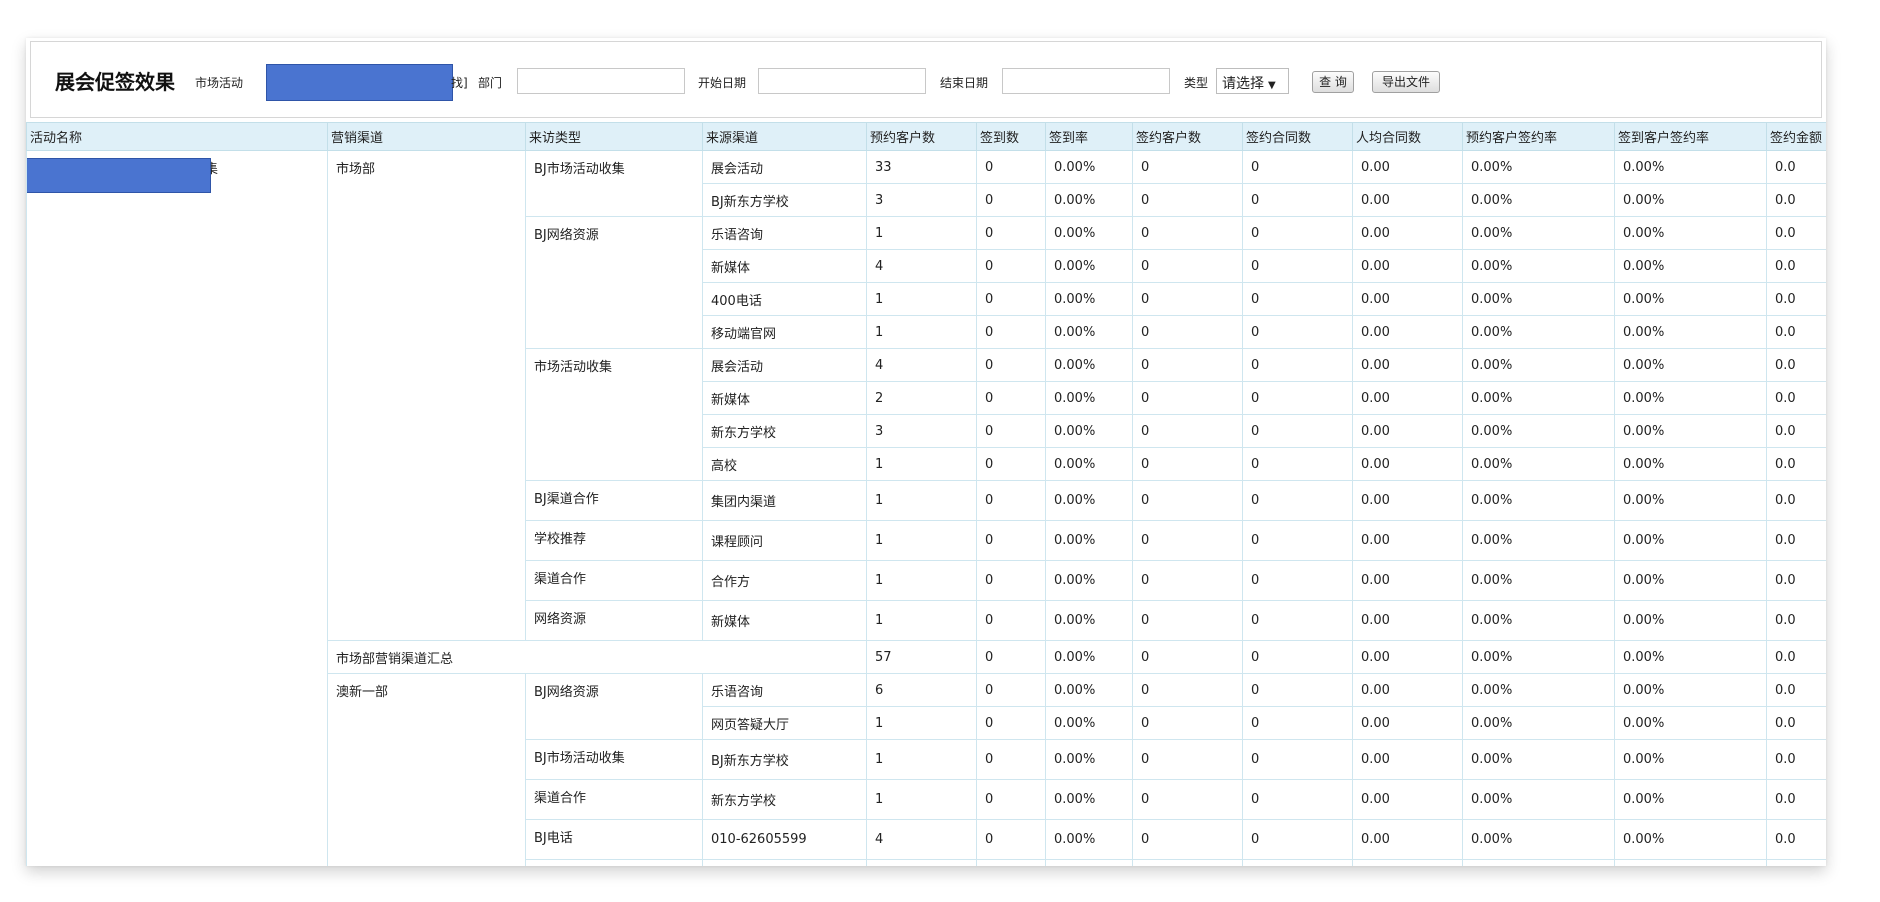 The width and height of the screenshot is (1880, 902). What do you see at coordinates (1406, 82) in the screenshot?
I see `export-button: 导出文件` at bounding box center [1406, 82].